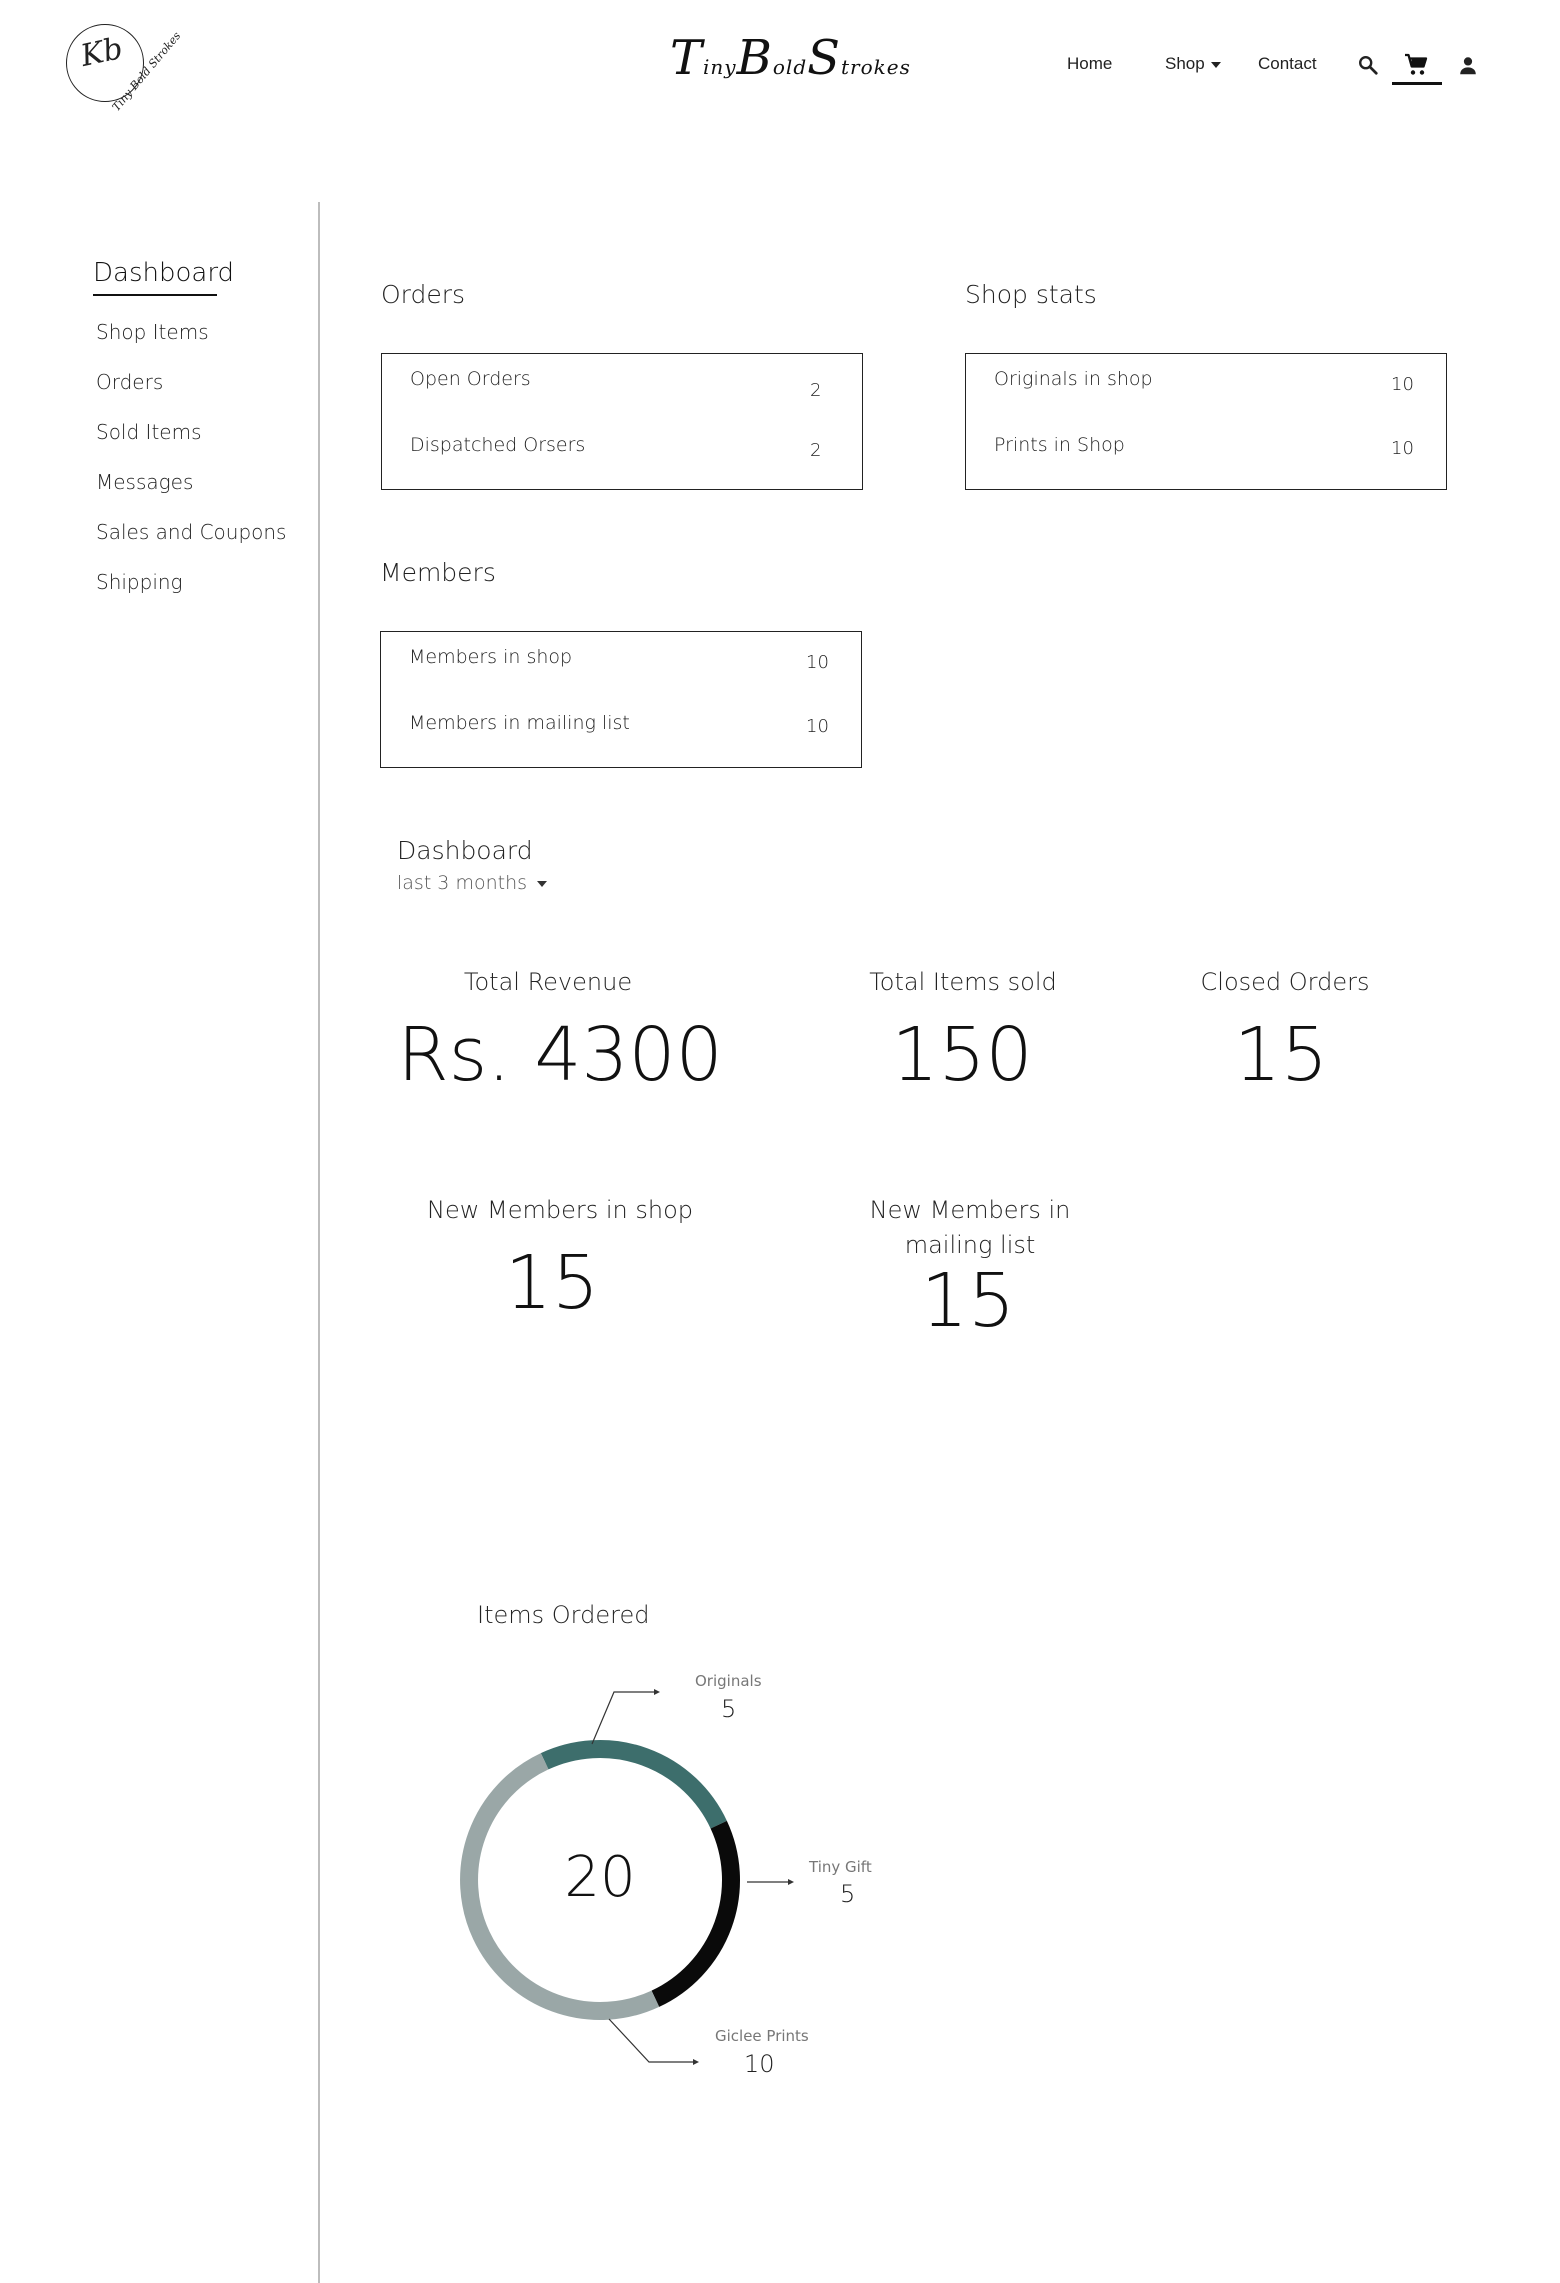 The height and width of the screenshot is (2283, 1560). What do you see at coordinates (139, 582) in the screenshot?
I see `sidebar-item-shipping: Shipping` at bounding box center [139, 582].